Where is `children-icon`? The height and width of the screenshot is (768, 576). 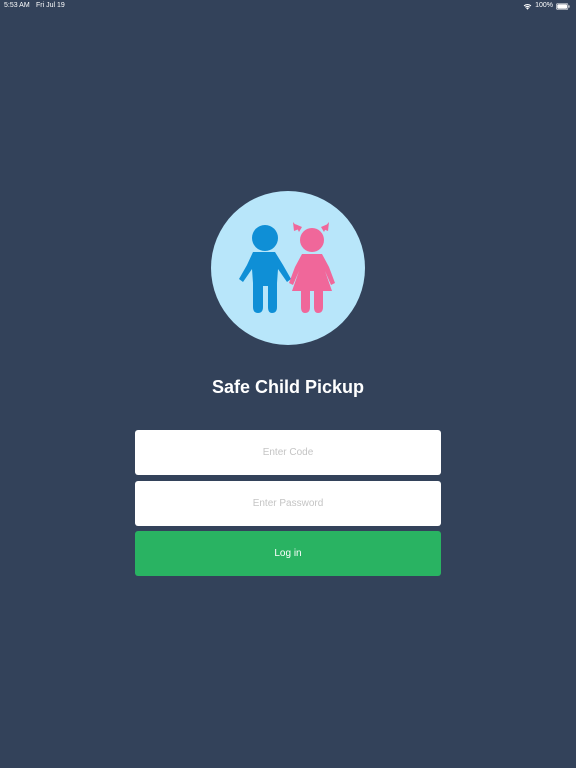
children-icon is located at coordinates (287, 267).